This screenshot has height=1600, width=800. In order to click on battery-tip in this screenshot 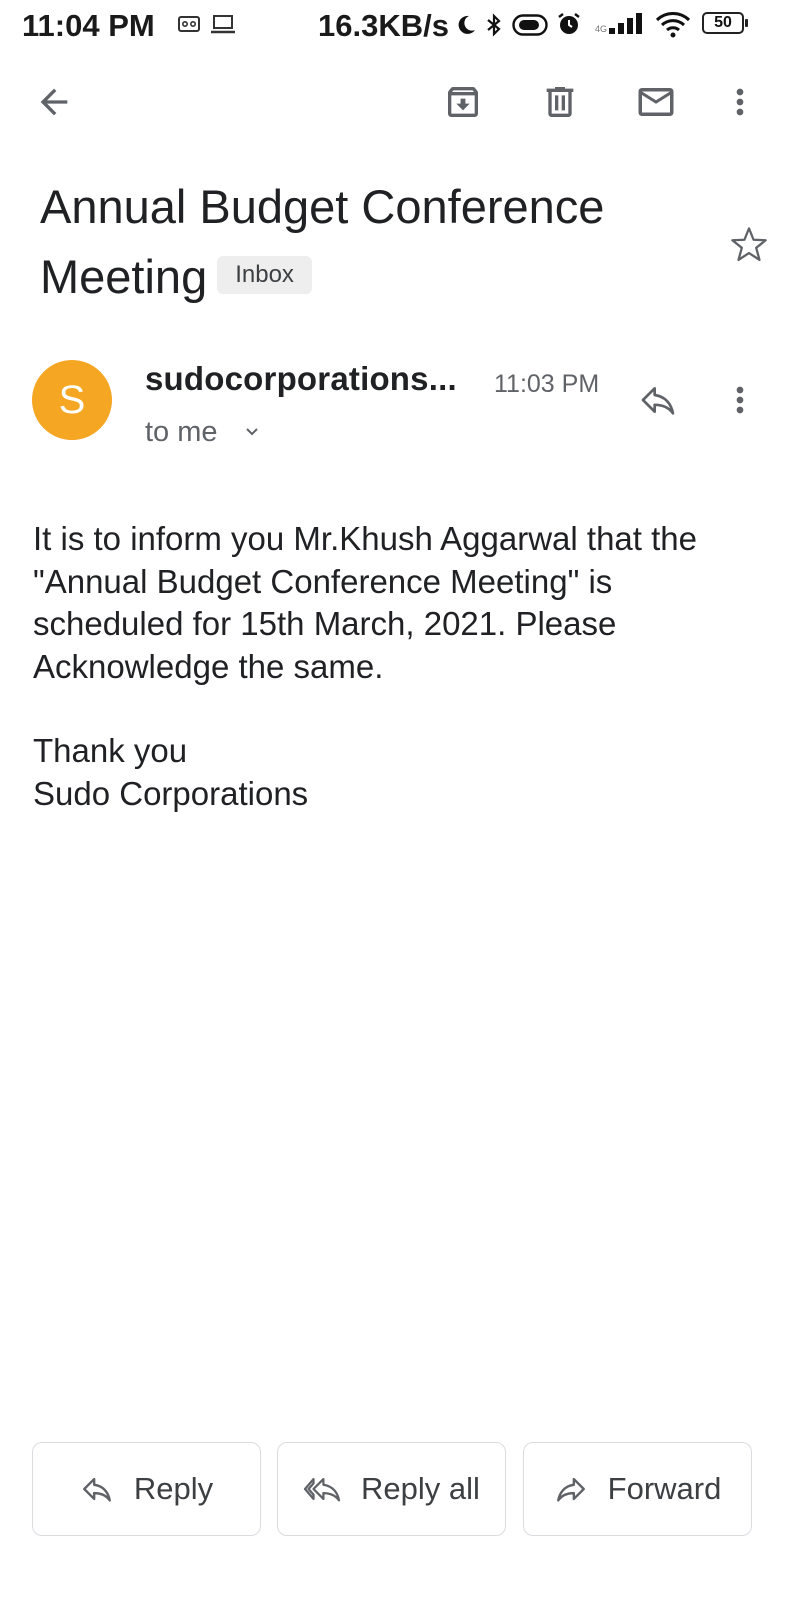, I will do `click(746, 23)`.